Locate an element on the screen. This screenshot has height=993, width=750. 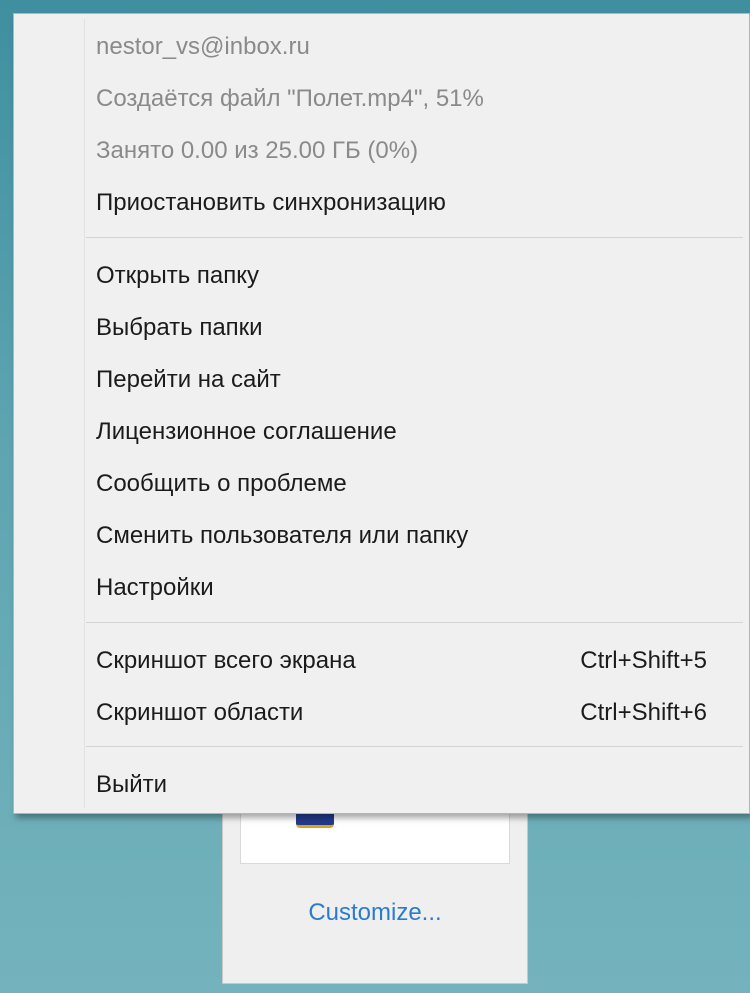
choose-folders-label: Выбрать папки is located at coordinates (179, 327).